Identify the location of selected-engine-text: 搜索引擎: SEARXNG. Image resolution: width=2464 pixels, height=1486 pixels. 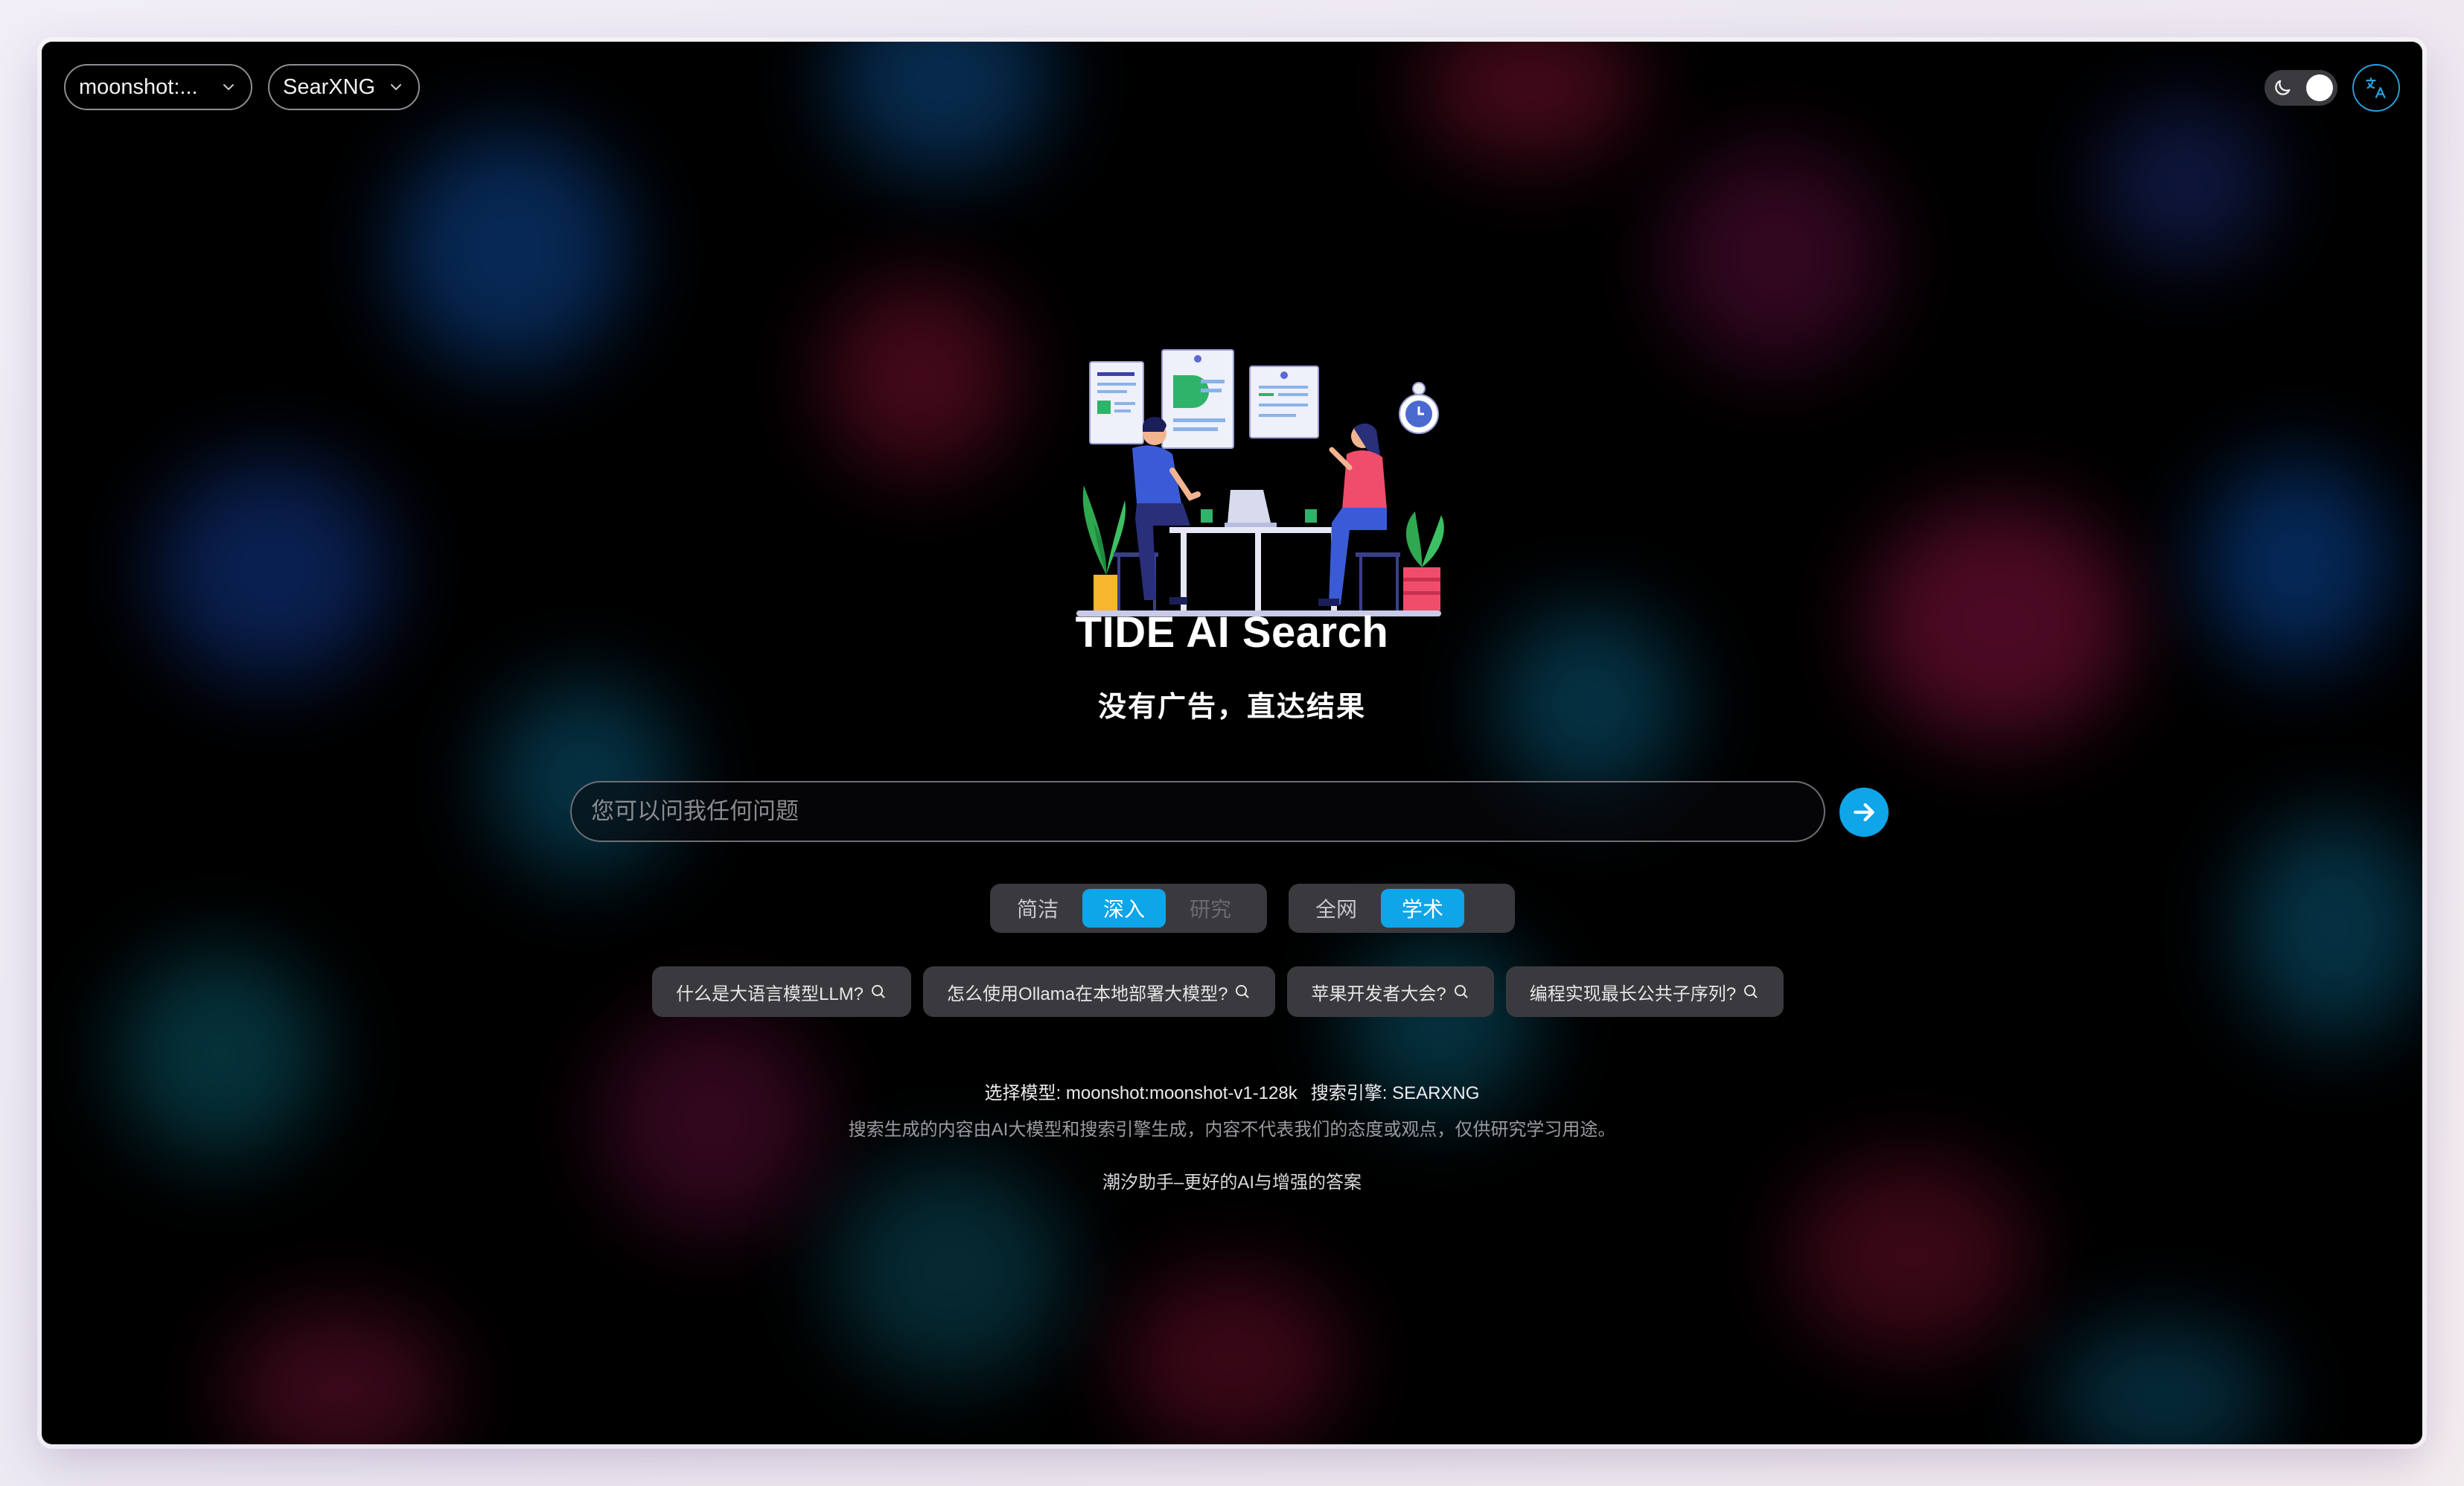
(1395, 1093).